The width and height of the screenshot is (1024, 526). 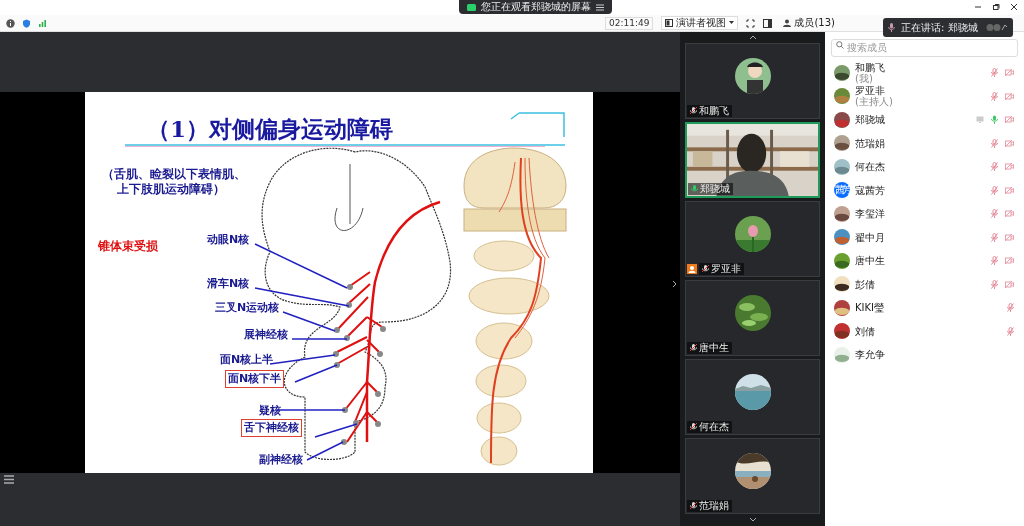 What do you see at coordinates (228, 284) in the screenshot?
I see `nucleus-label: 滑车N核` at bounding box center [228, 284].